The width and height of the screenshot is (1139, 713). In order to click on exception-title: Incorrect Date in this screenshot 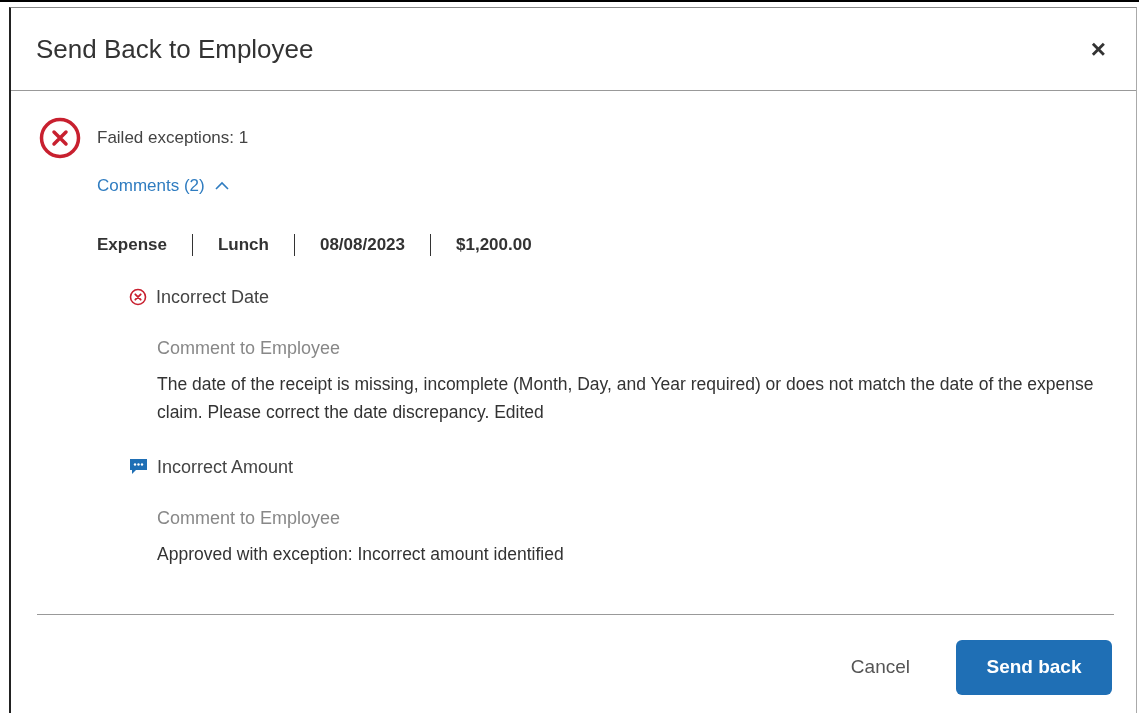, I will do `click(213, 297)`.